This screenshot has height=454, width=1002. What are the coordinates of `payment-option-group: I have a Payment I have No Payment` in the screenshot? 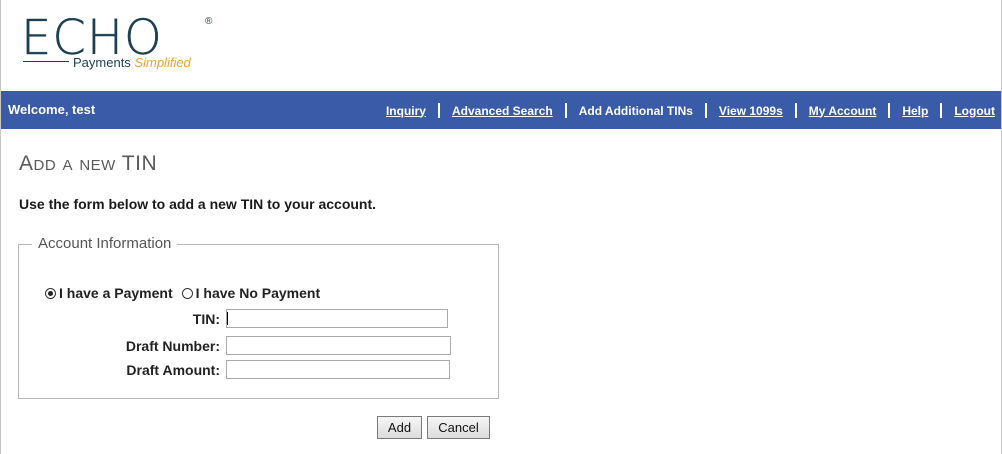 It's located at (182, 293).